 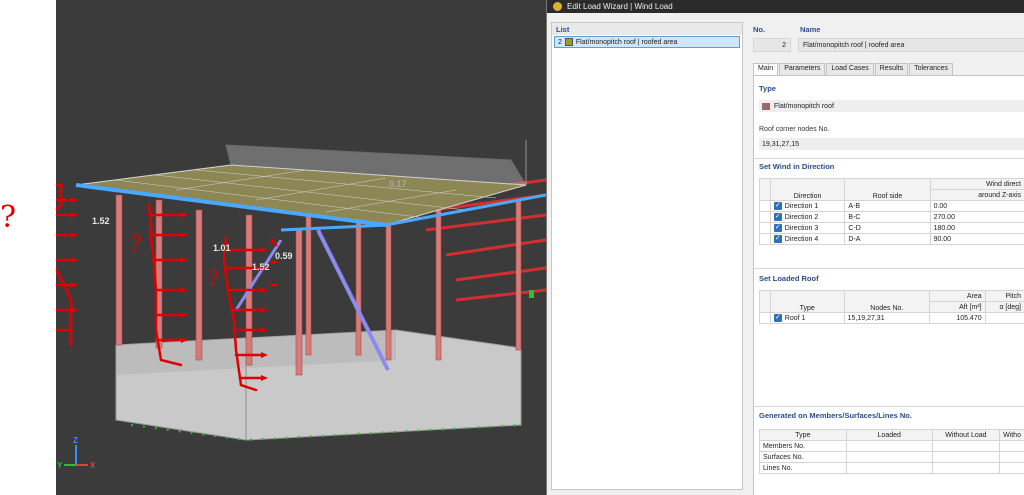 What do you see at coordinates (767, 88) in the screenshot?
I see `type-section-title: Type` at bounding box center [767, 88].